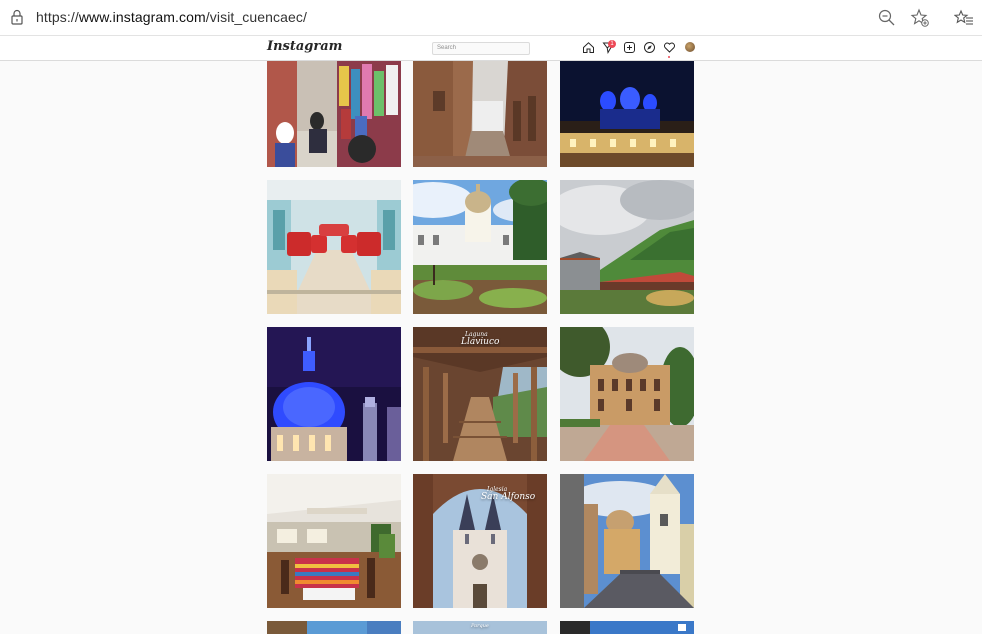 The width and height of the screenshot is (982, 634). I want to click on profile-avatar, so click(690, 47).